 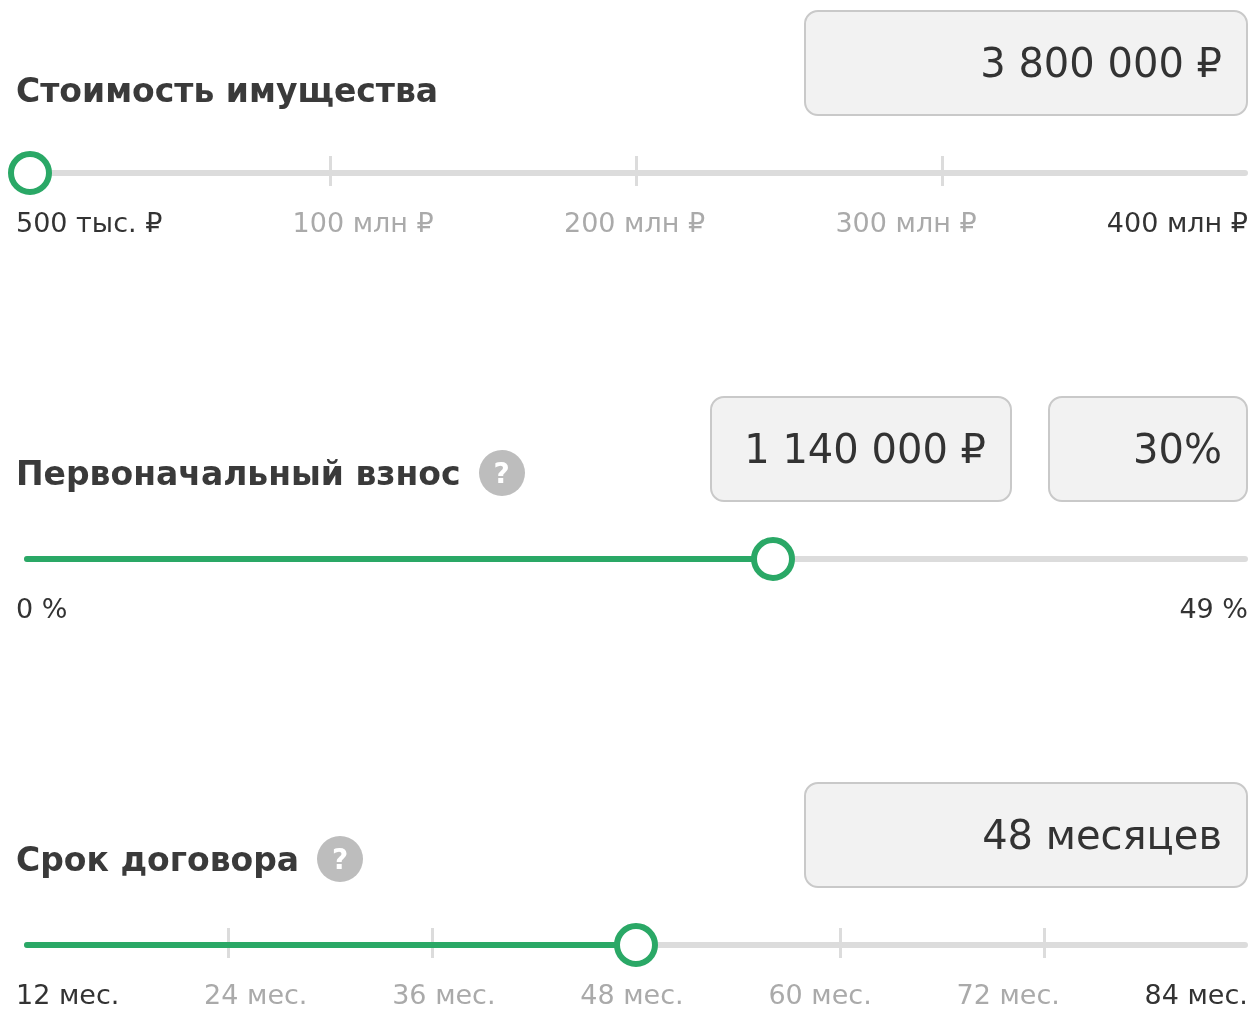 What do you see at coordinates (820, 995) in the screenshot?
I see `scale-label: 60 мес.` at bounding box center [820, 995].